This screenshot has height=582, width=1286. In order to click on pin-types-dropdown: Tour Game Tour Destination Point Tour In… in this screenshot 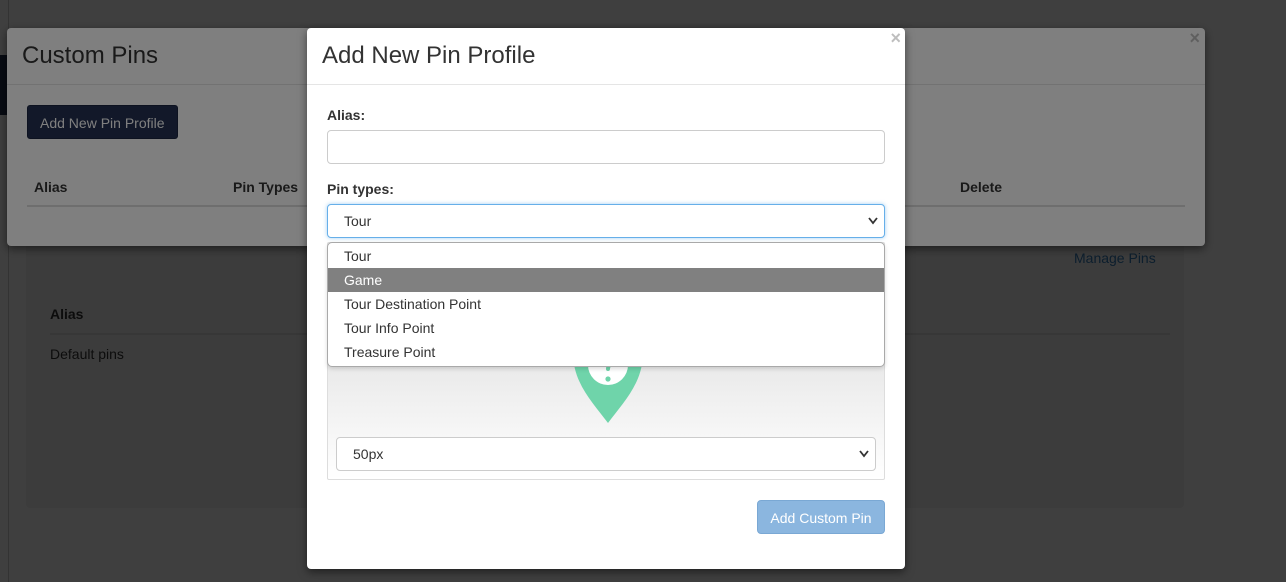, I will do `click(606, 304)`.